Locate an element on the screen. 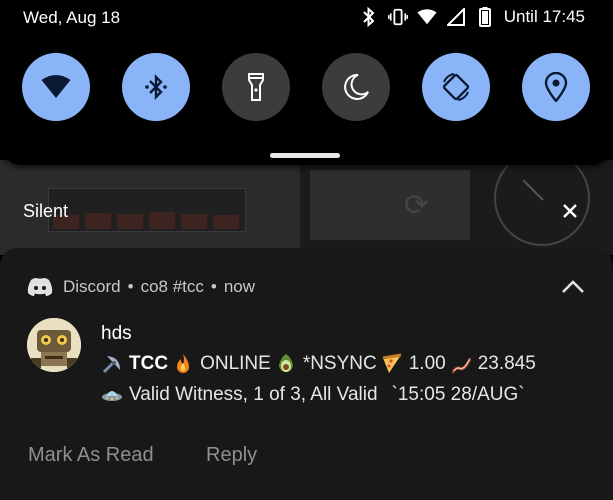  tile-auto-rotate is located at coordinates (456, 87).